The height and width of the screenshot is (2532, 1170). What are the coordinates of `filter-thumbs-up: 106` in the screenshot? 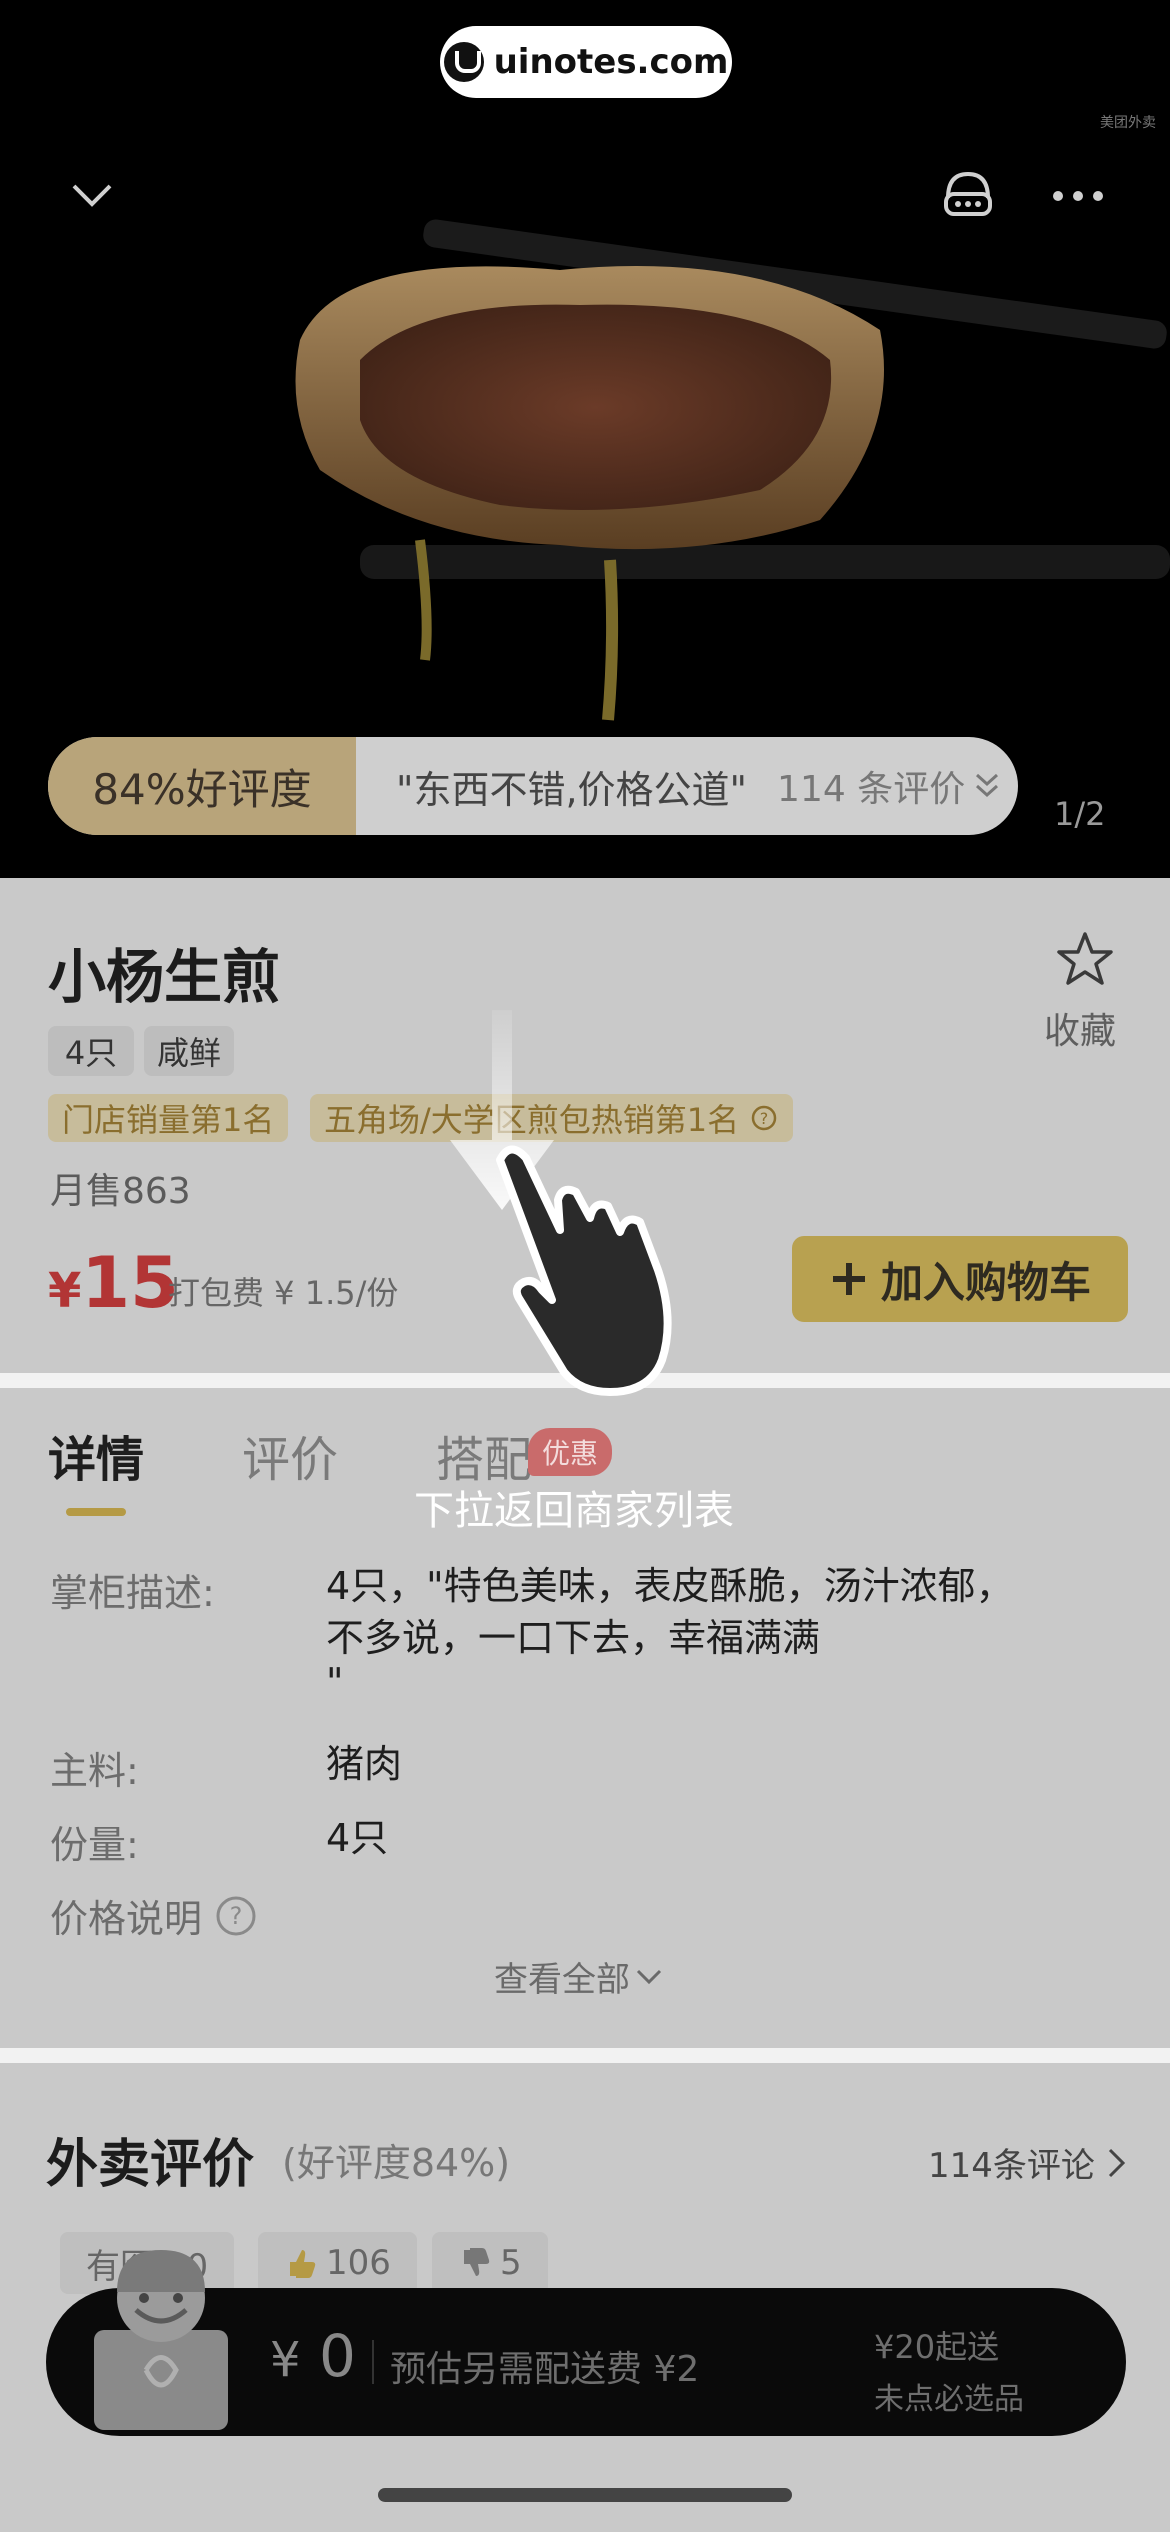 It's located at (337, 2263).